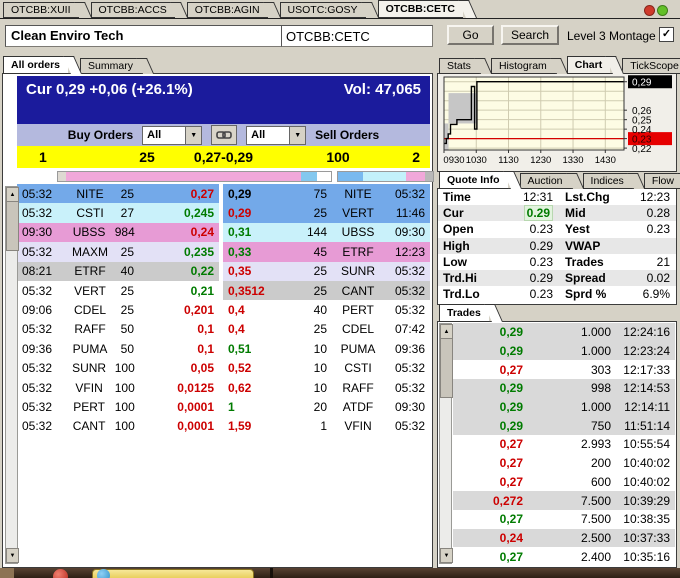 The height and width of the screenshot is (578, 680). What do you see at coordinates (326, 310) in the screenshot?
I see `ask-row: 0,4 40 PERT 05:32` at bounding box center [326, 310].